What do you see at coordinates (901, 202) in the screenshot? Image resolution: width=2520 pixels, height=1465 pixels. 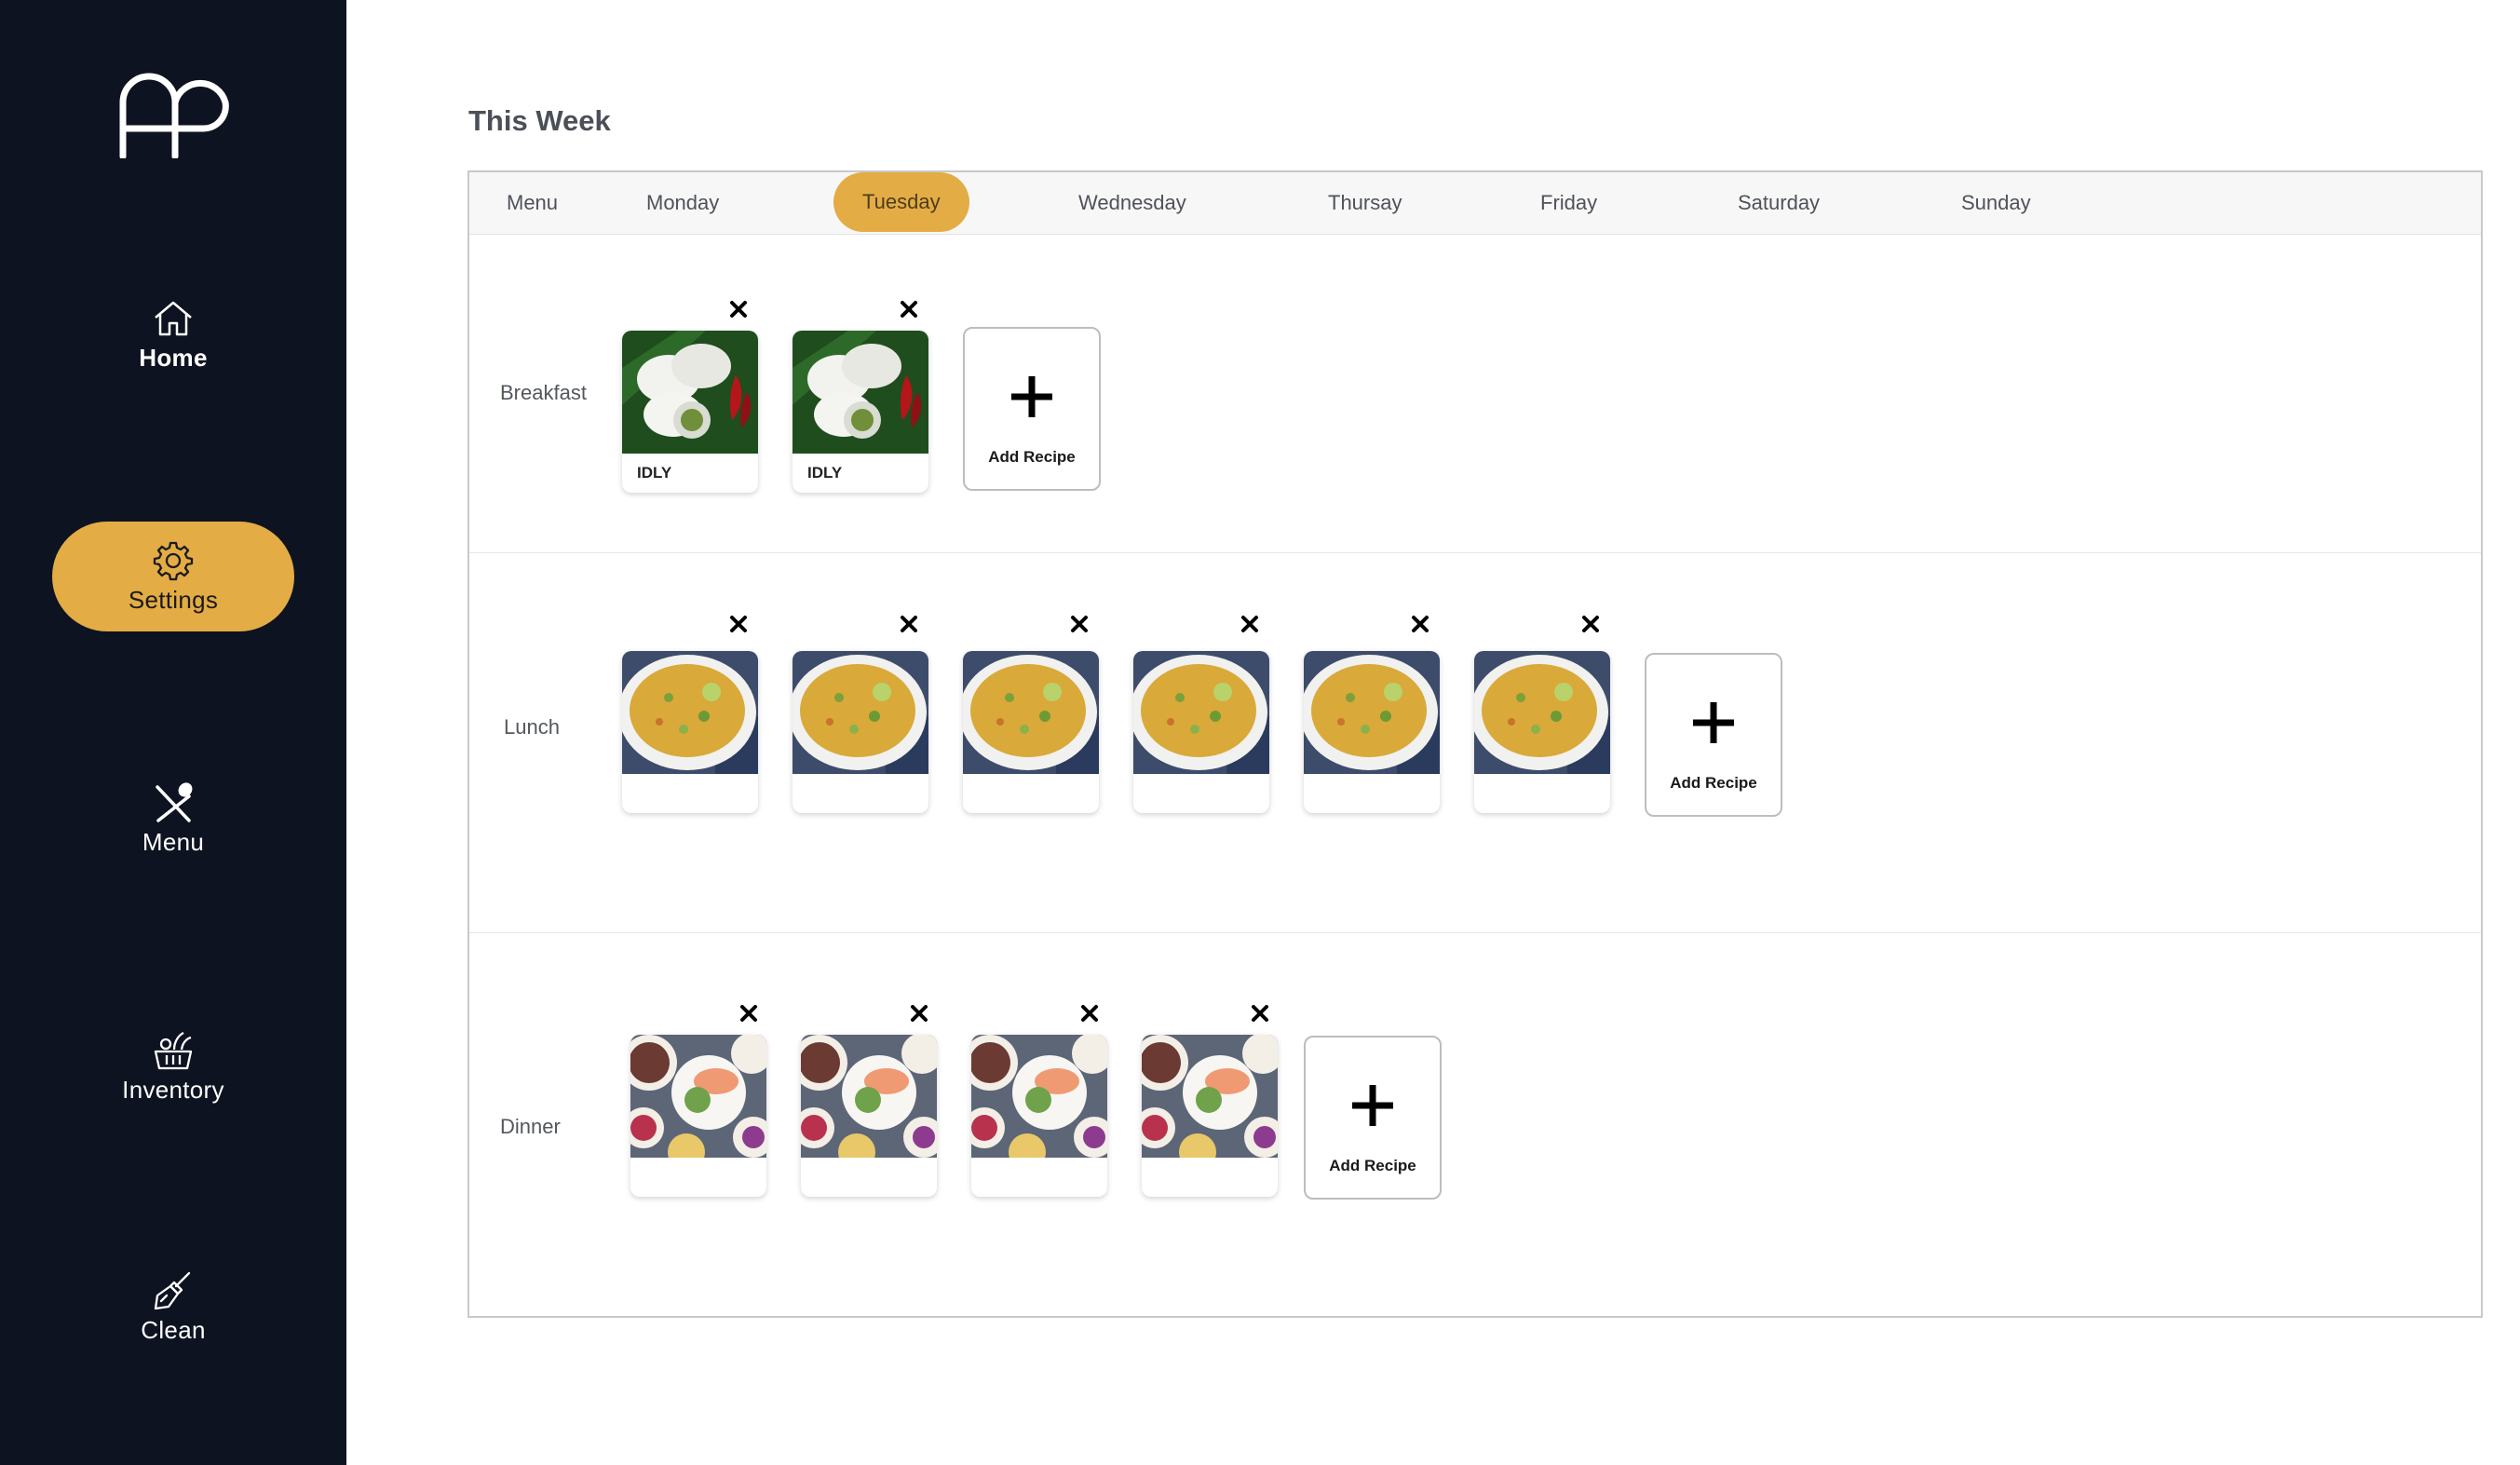 I see `tab-tuesday: Tuesday` at bounding box center [901, 202].